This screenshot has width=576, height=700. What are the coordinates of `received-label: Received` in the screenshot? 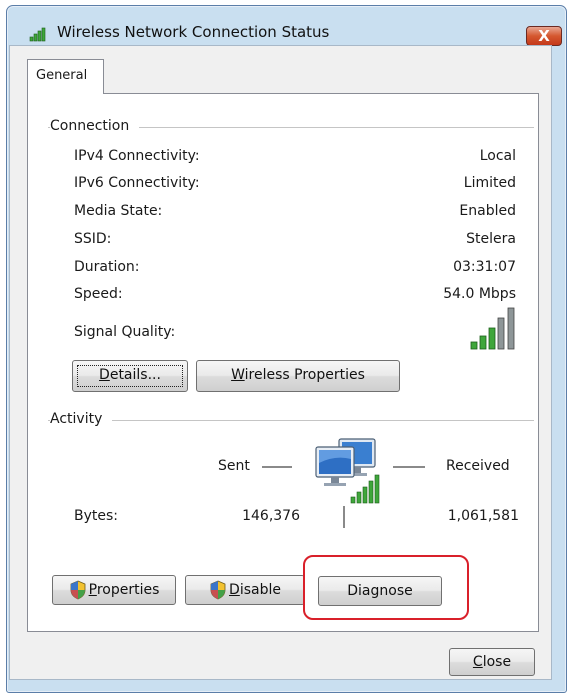 It's located at (478, 466).